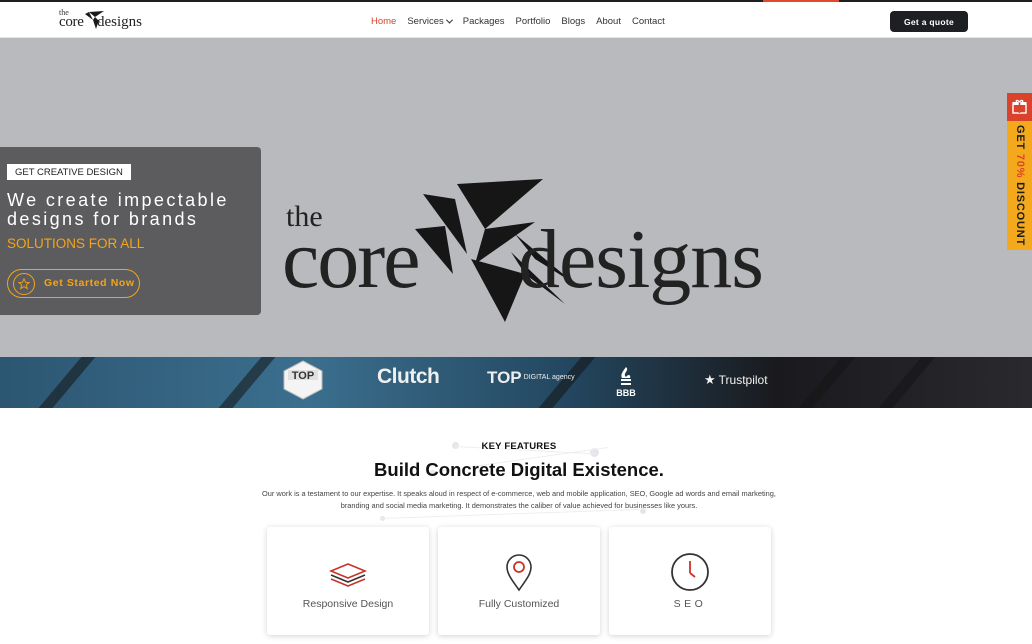 Image resolution: width=1032 pixels, height=644 pixels. I want to click on discount-prefix: GET, so click(1020, 138).